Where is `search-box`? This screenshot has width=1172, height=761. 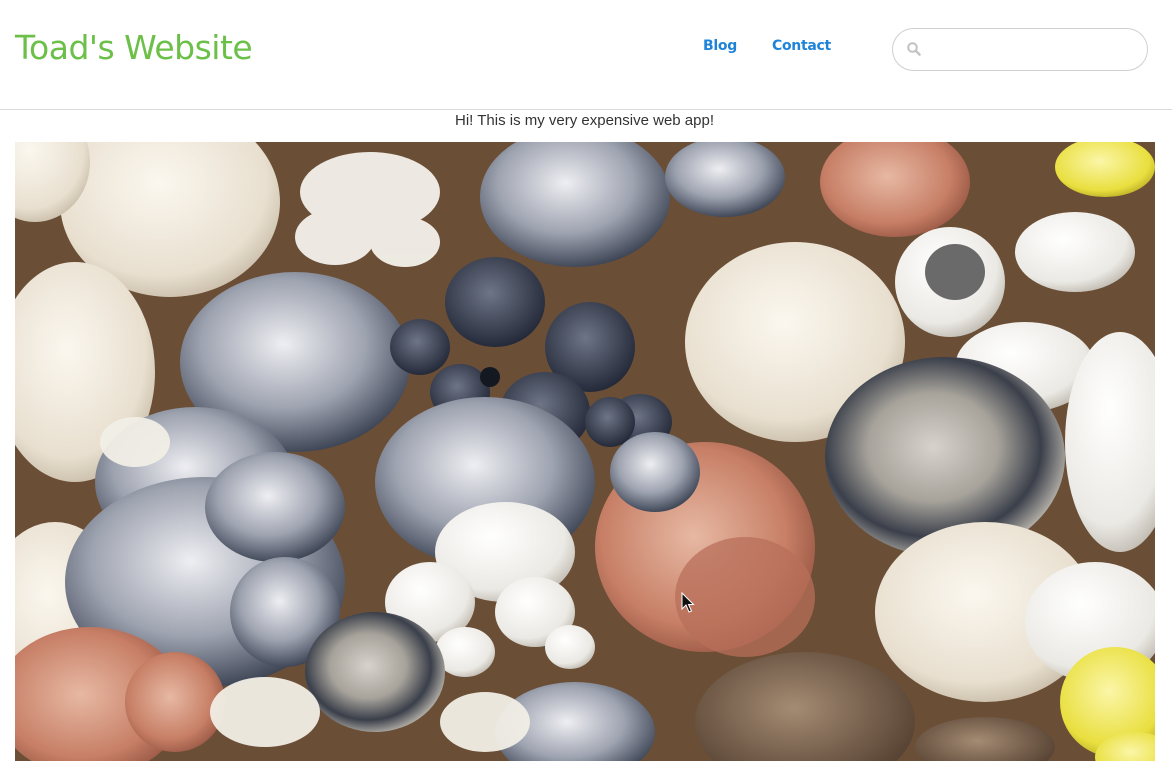 search-box is located at coordinates (1020, 49).